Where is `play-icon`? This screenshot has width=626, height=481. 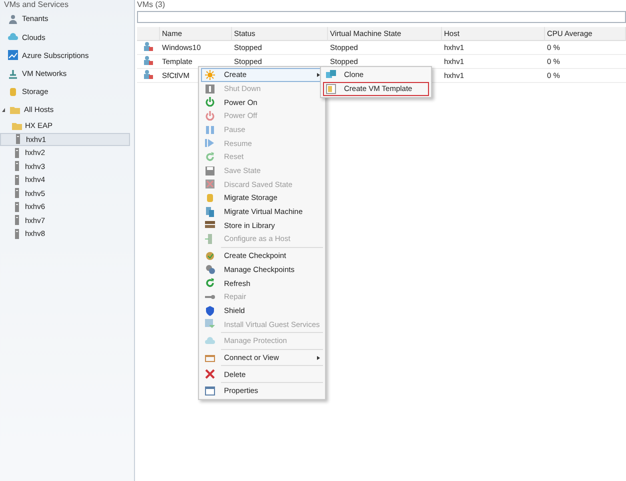 play-icon is located at coordinates (210, 143).